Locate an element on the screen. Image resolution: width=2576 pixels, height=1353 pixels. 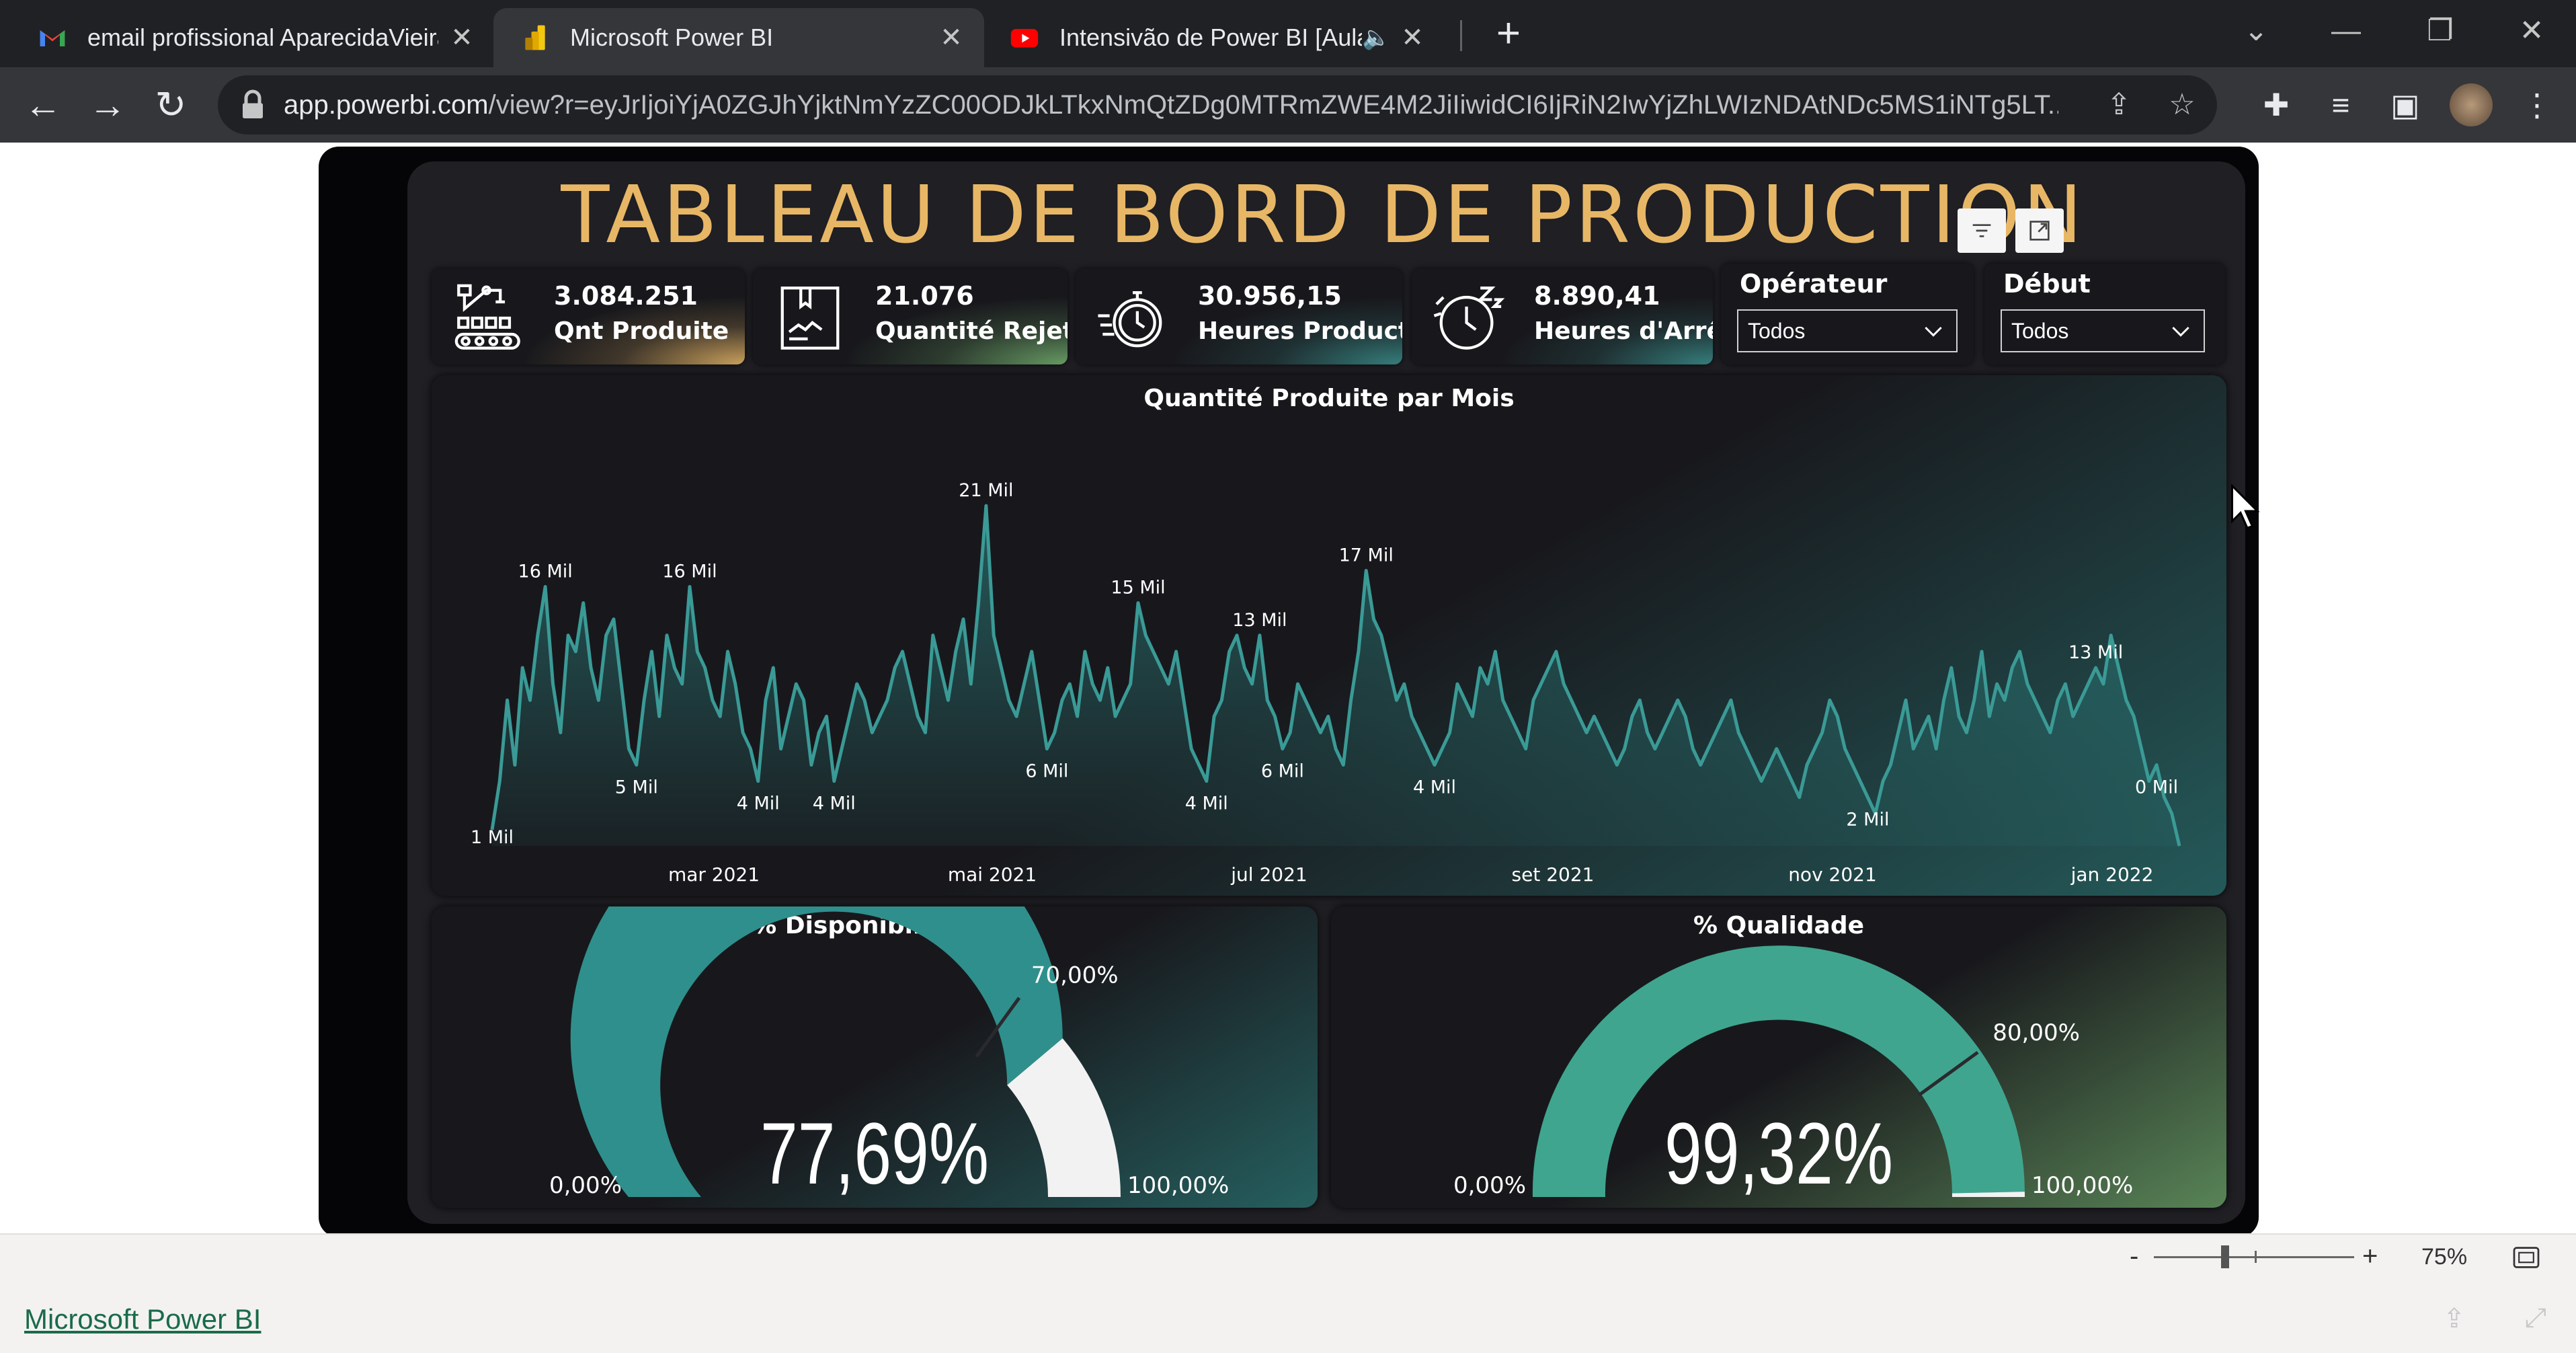
operateur-dropdown: Todos is located at coordinates (1847, 330).